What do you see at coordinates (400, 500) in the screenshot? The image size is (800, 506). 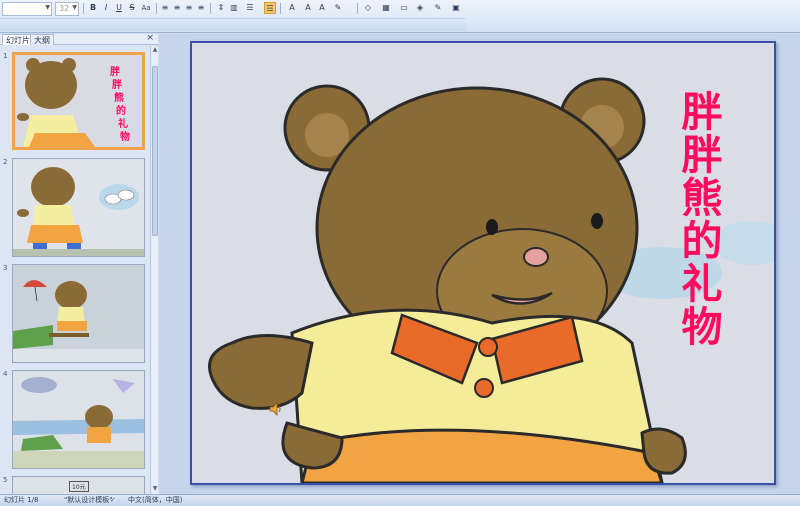 I see `status-bar: 幻灯片 1/8 "默认设计模板" ✓ 中文(简体，中国)` at bounding box center [400, 500].